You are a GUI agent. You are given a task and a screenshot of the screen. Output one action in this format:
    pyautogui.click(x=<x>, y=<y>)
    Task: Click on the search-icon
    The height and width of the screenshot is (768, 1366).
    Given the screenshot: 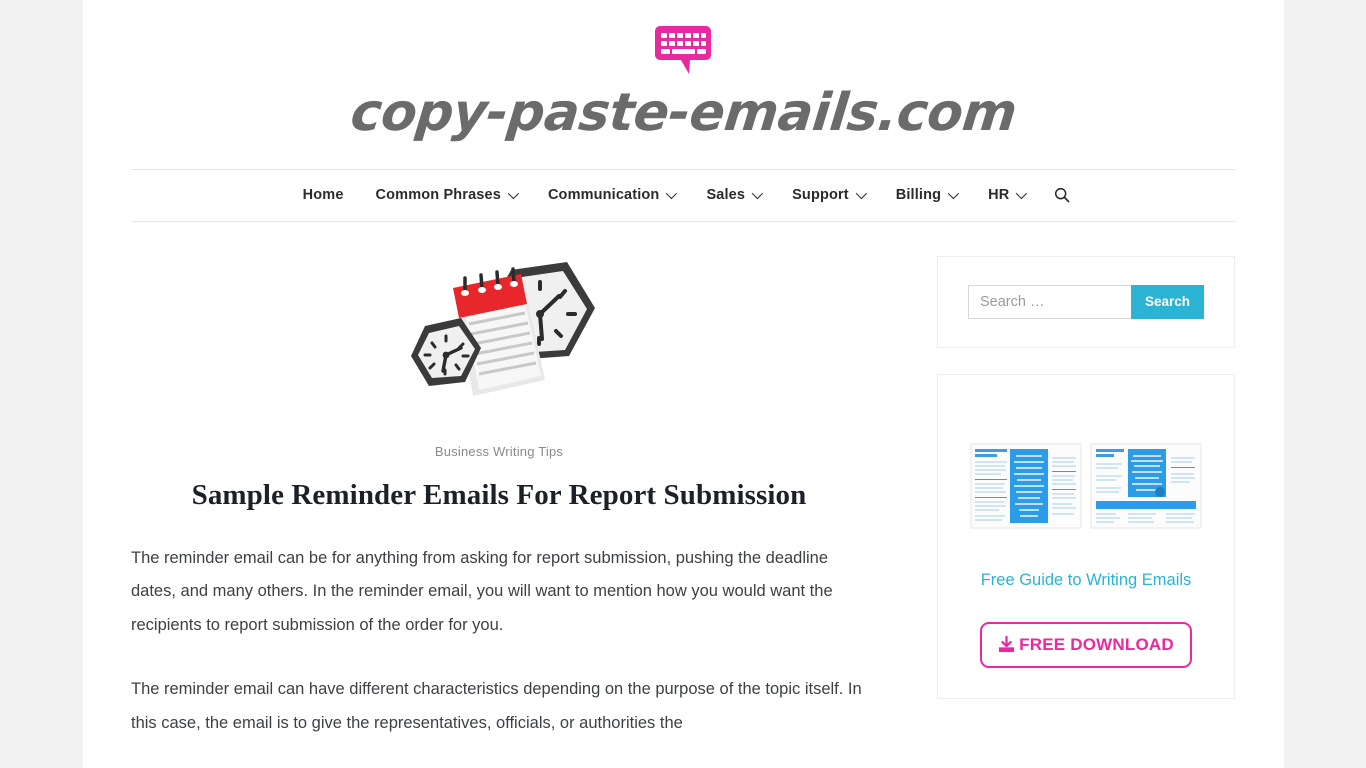 What is the action you would take?
    pyautogui.click(x=1062, y=195)
    